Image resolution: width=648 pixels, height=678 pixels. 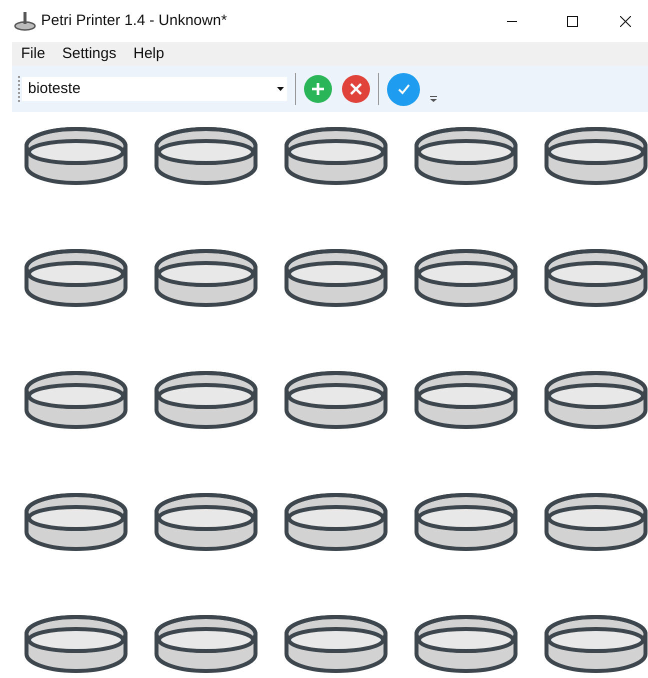 What do you see at coordinates (25, 21) in the screenshot?
I see `app-logo-icon` at bounding box center [25, 21].